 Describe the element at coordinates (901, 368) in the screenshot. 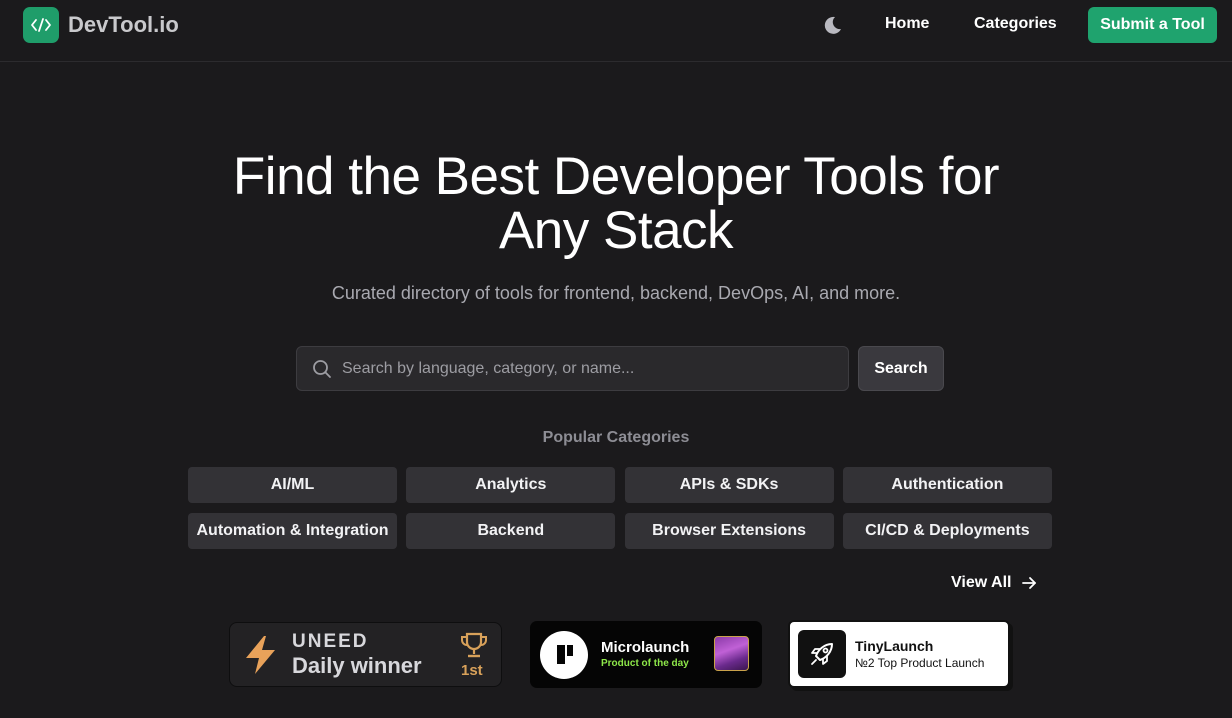

I see `search-button: Search` at that location.